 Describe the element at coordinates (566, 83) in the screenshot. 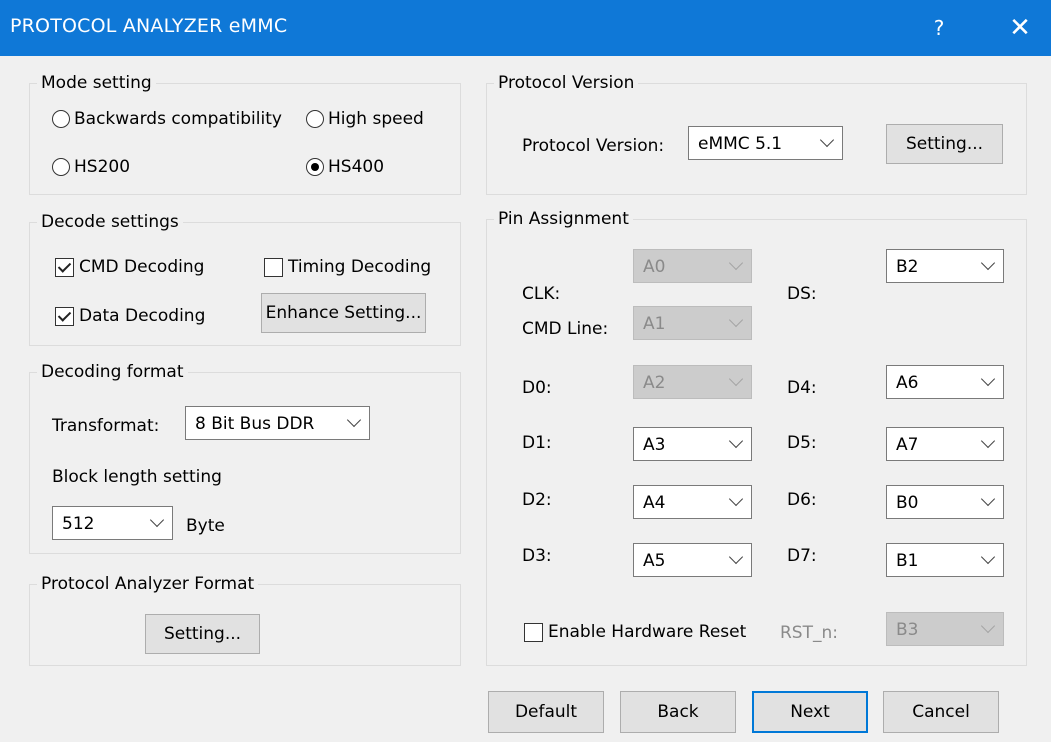

I see `protocol-version-title: Protocol Version` at that location.